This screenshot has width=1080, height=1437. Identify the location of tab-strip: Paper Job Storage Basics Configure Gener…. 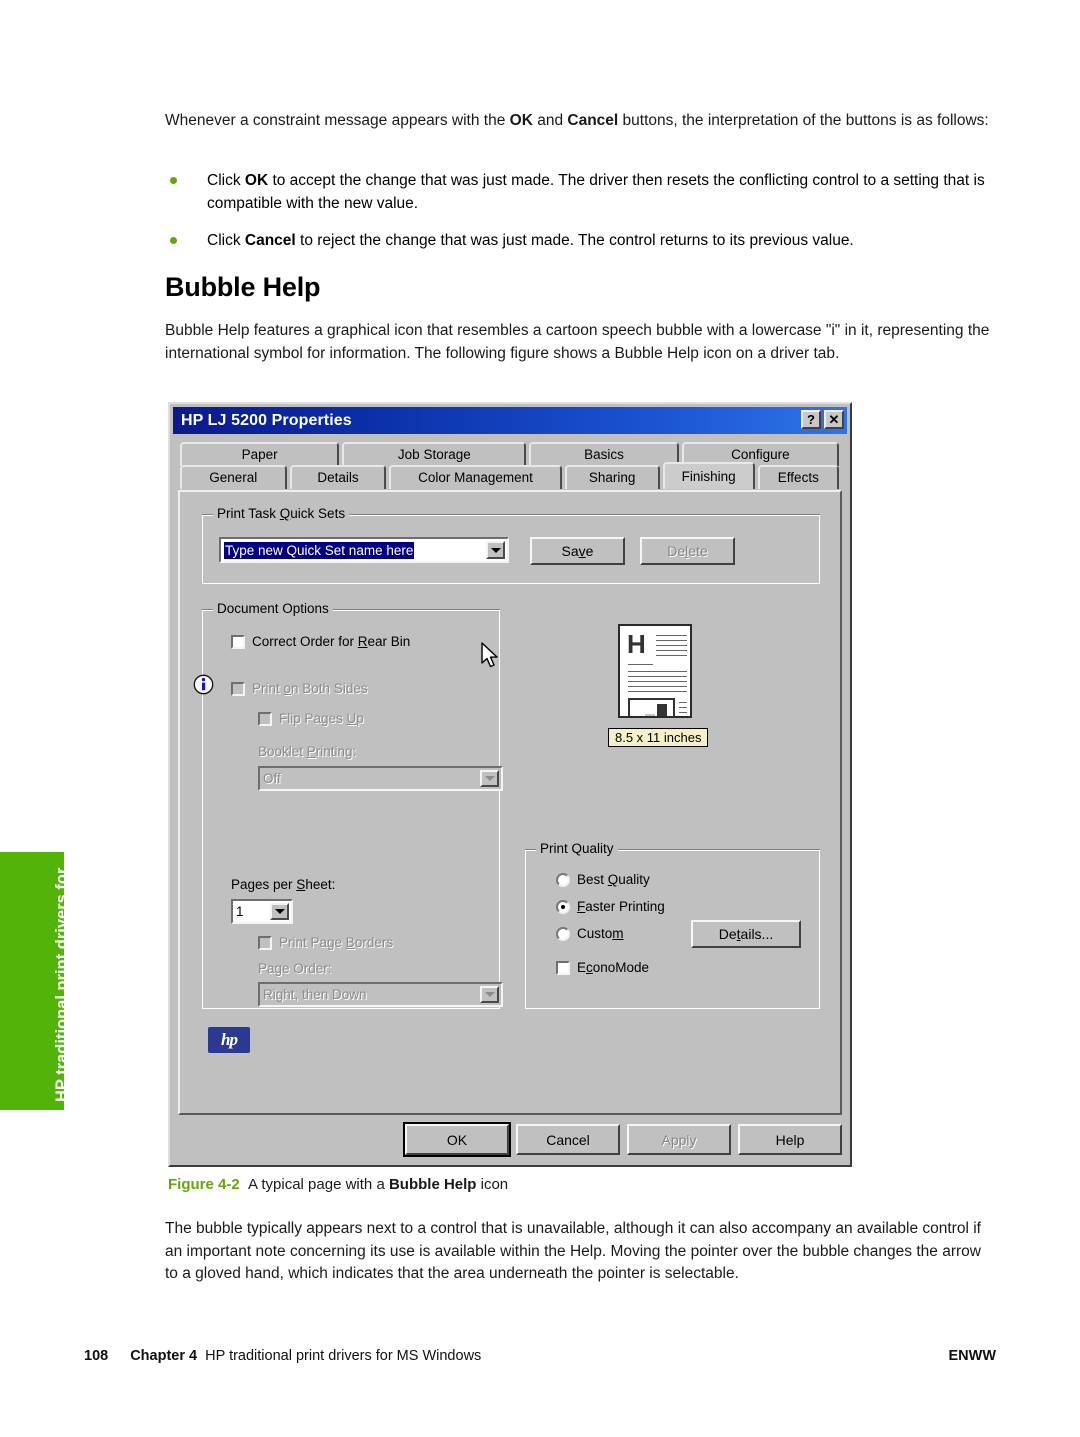
(511, 466).